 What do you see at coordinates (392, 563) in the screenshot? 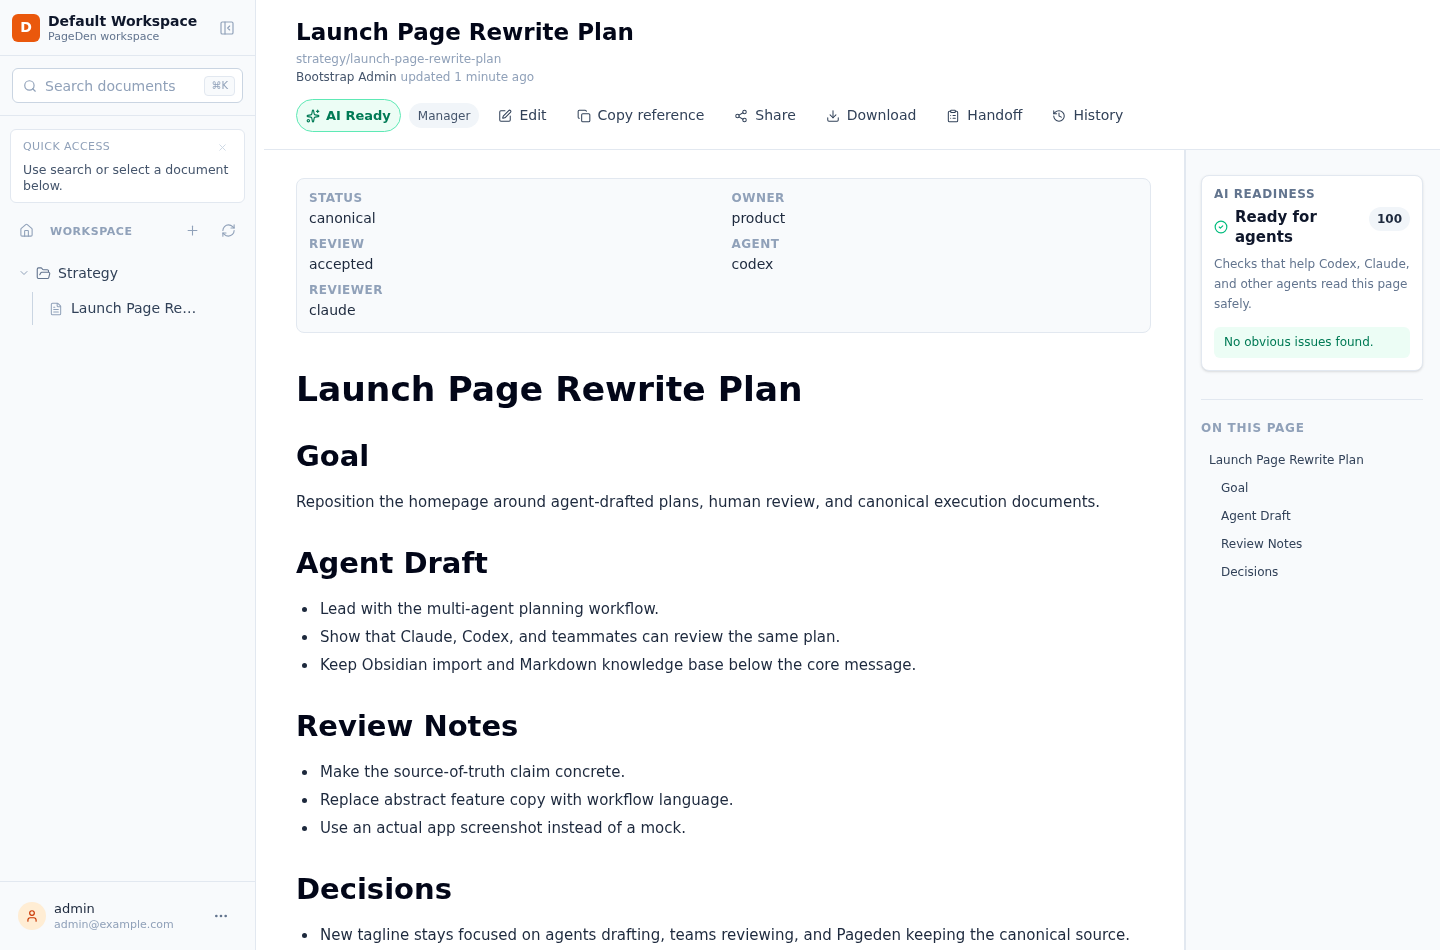
I see `section-heading: Agent Draft` at bounding box center [392, 563].